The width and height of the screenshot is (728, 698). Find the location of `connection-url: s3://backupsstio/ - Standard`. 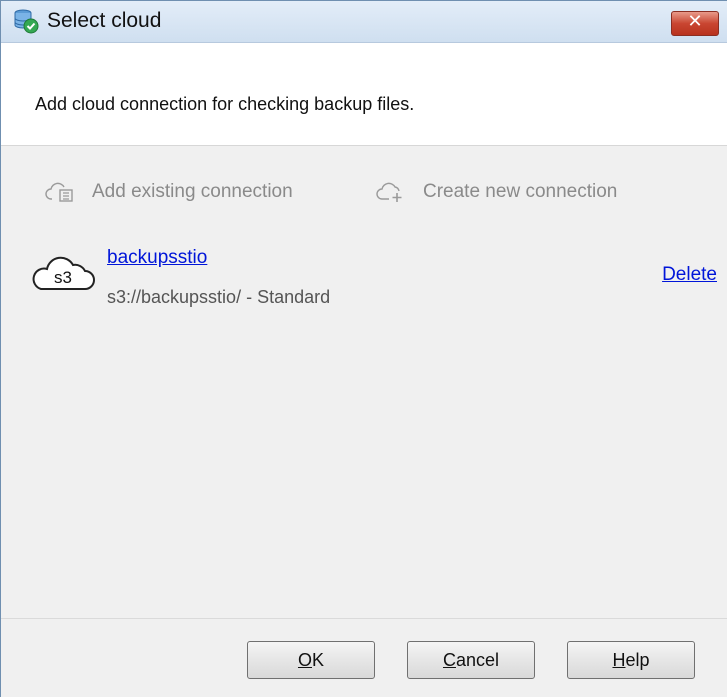

connection-url: s3://backupsstio/ - Standard is located at coordinates (219, 297).